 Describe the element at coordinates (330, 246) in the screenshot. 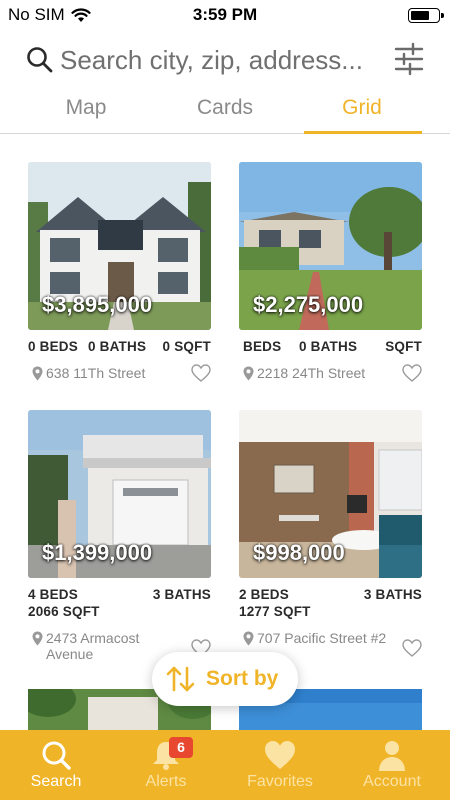

I see `listing-photo: $2,275,000` at that location.